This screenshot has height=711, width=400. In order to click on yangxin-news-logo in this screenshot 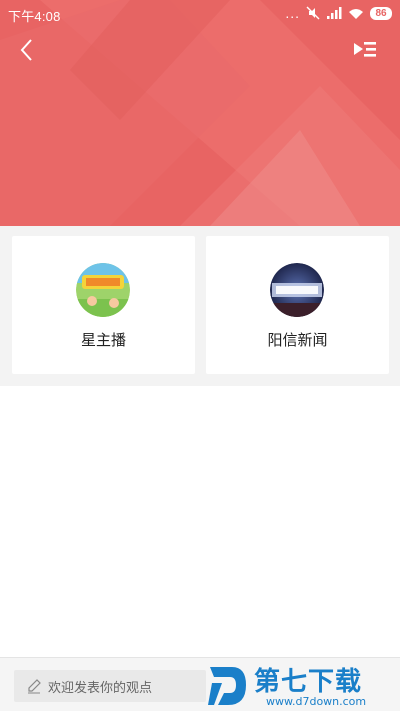, I will do `click(297, 290)`.